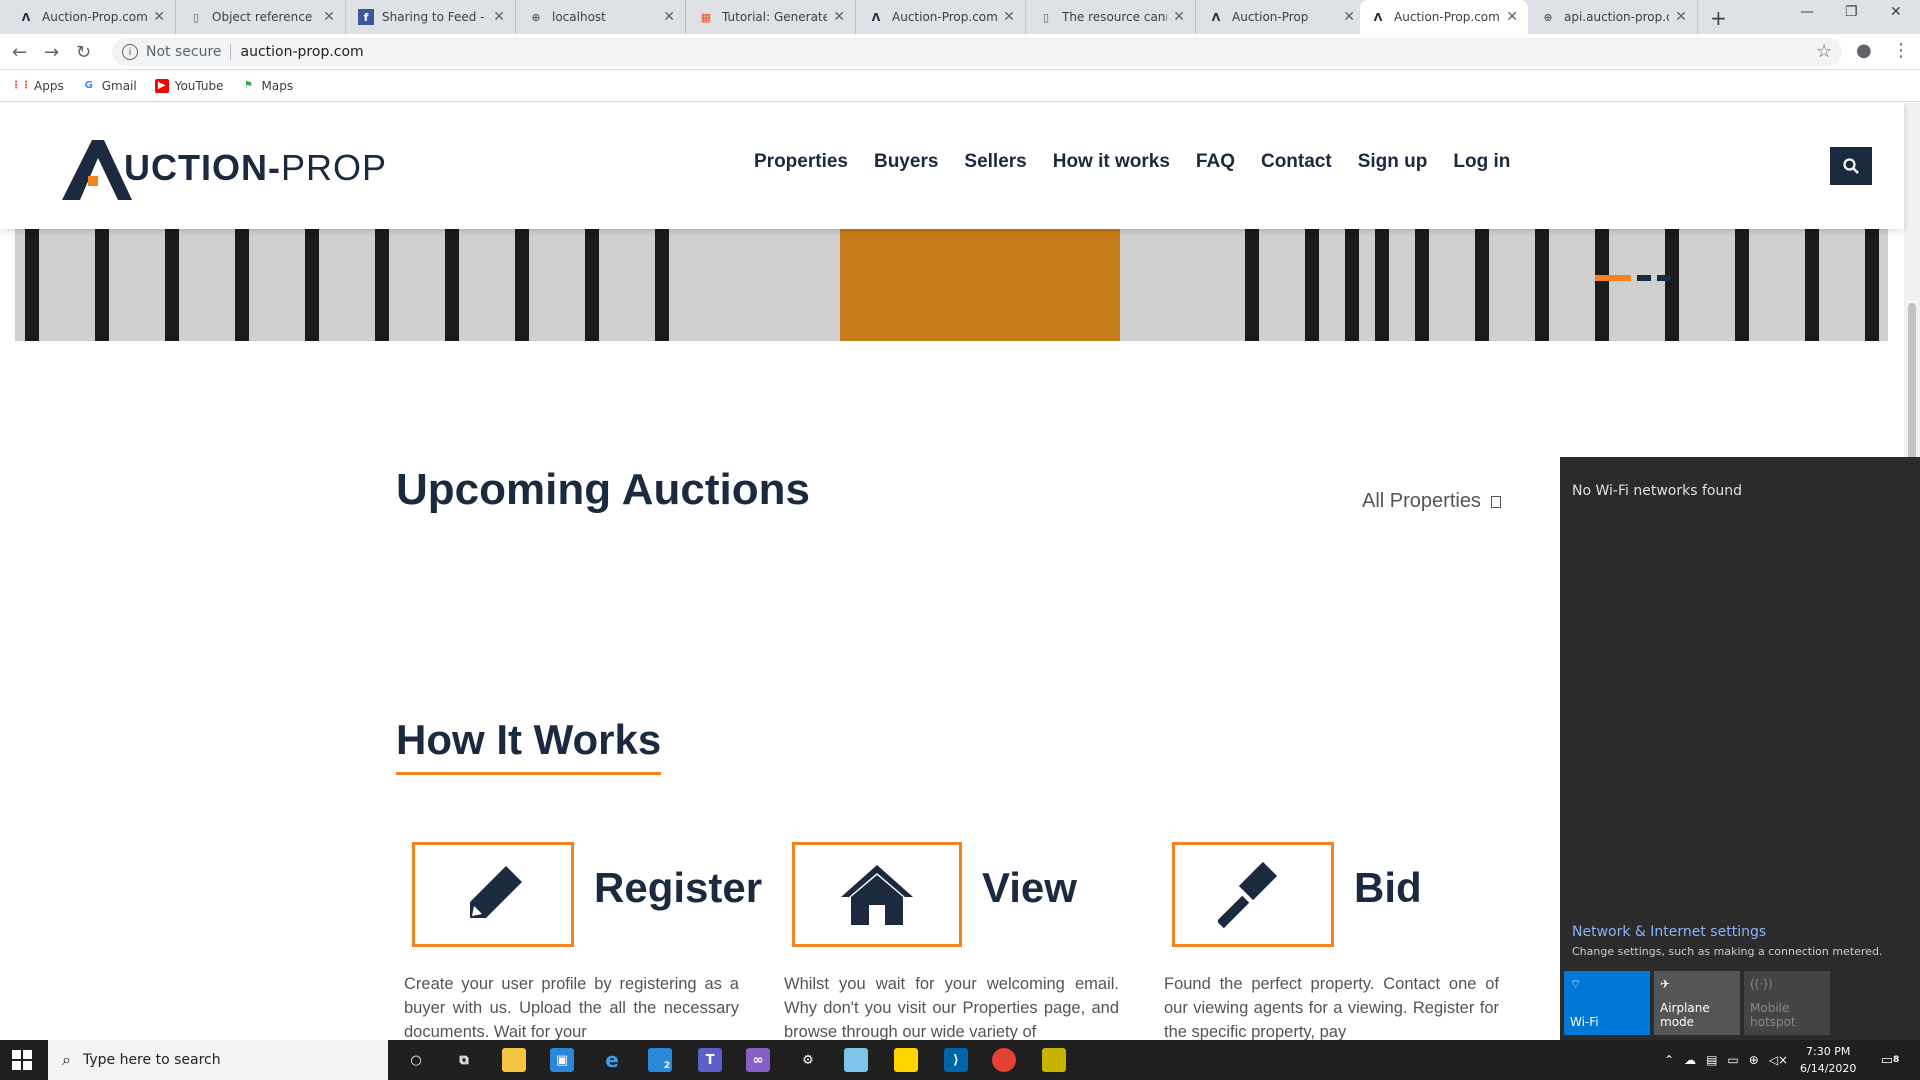  Describe the element at coordinates (1270, 17) in the screenshot. I see `tab-title: Auction-Prop` at that location.